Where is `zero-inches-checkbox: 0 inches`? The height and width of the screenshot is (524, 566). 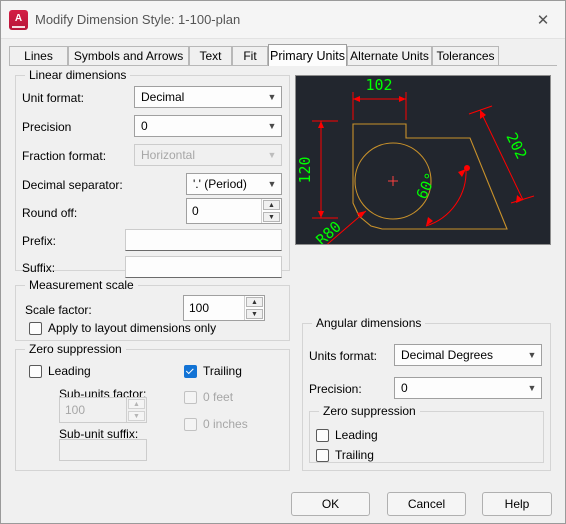 zero-inches-checkbox: 0 inches is located at coordinates (216, 424).